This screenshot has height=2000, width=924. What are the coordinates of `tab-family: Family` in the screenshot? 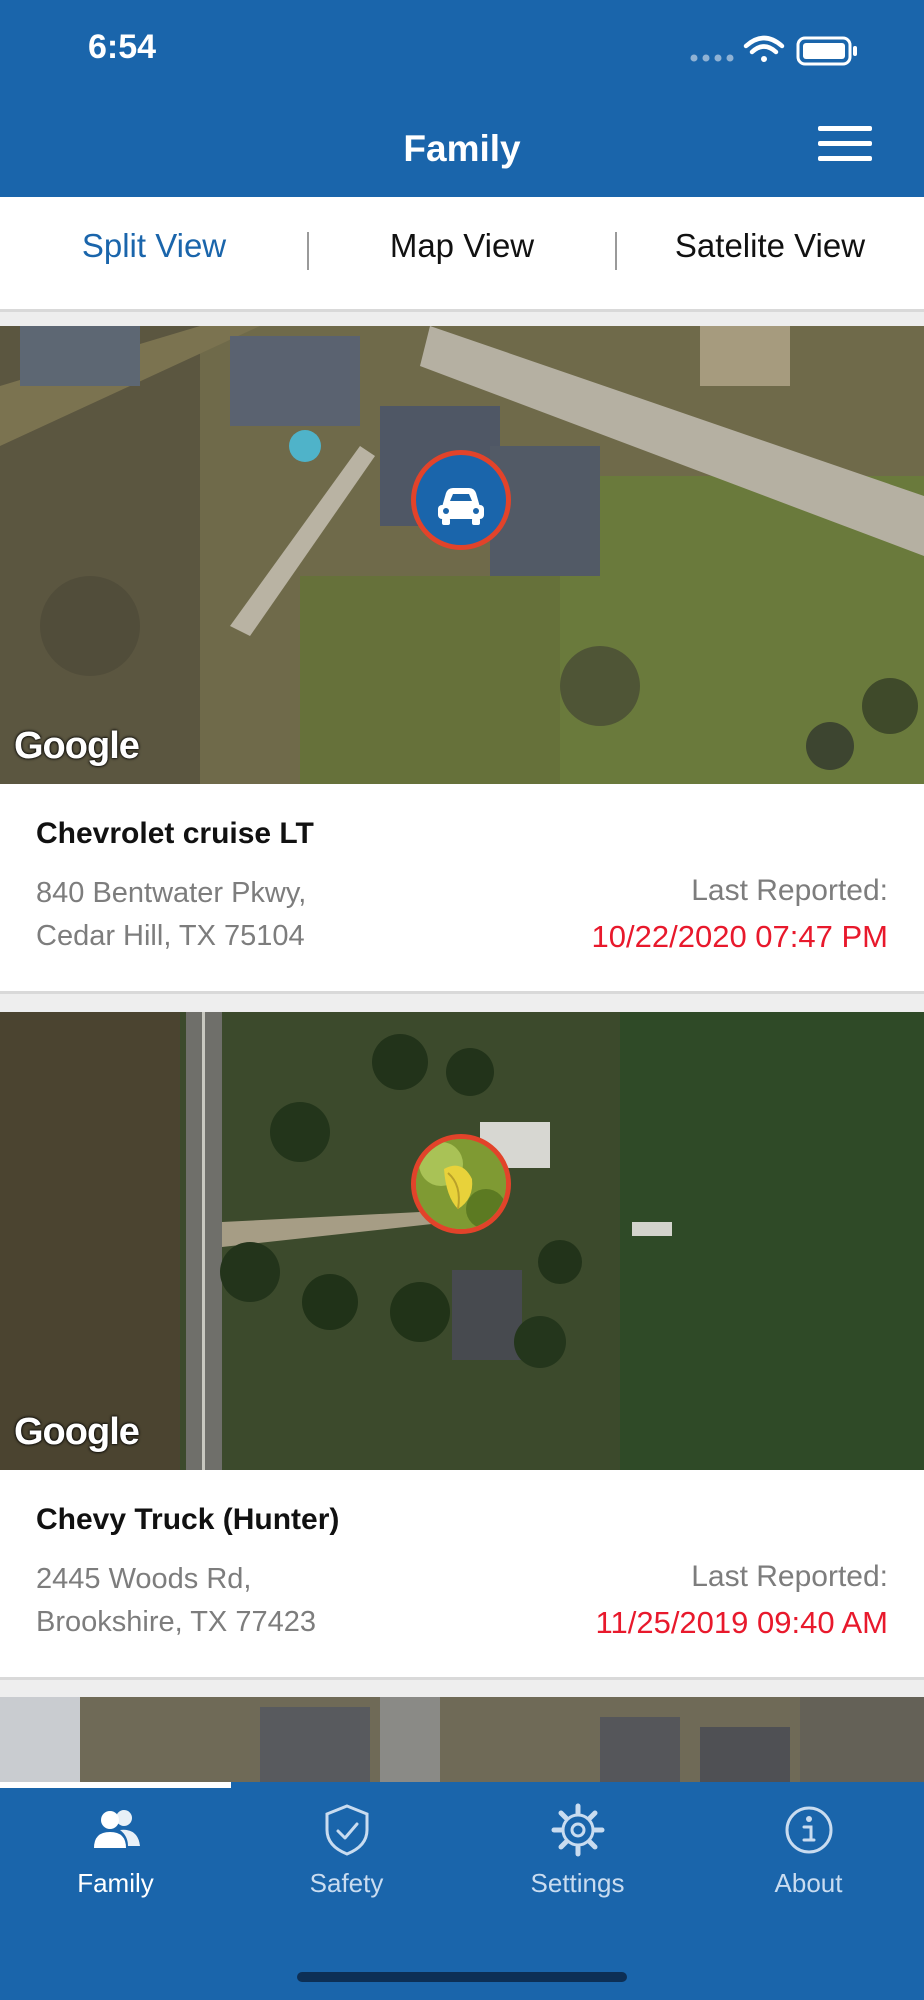 It's located at (115, 1862).